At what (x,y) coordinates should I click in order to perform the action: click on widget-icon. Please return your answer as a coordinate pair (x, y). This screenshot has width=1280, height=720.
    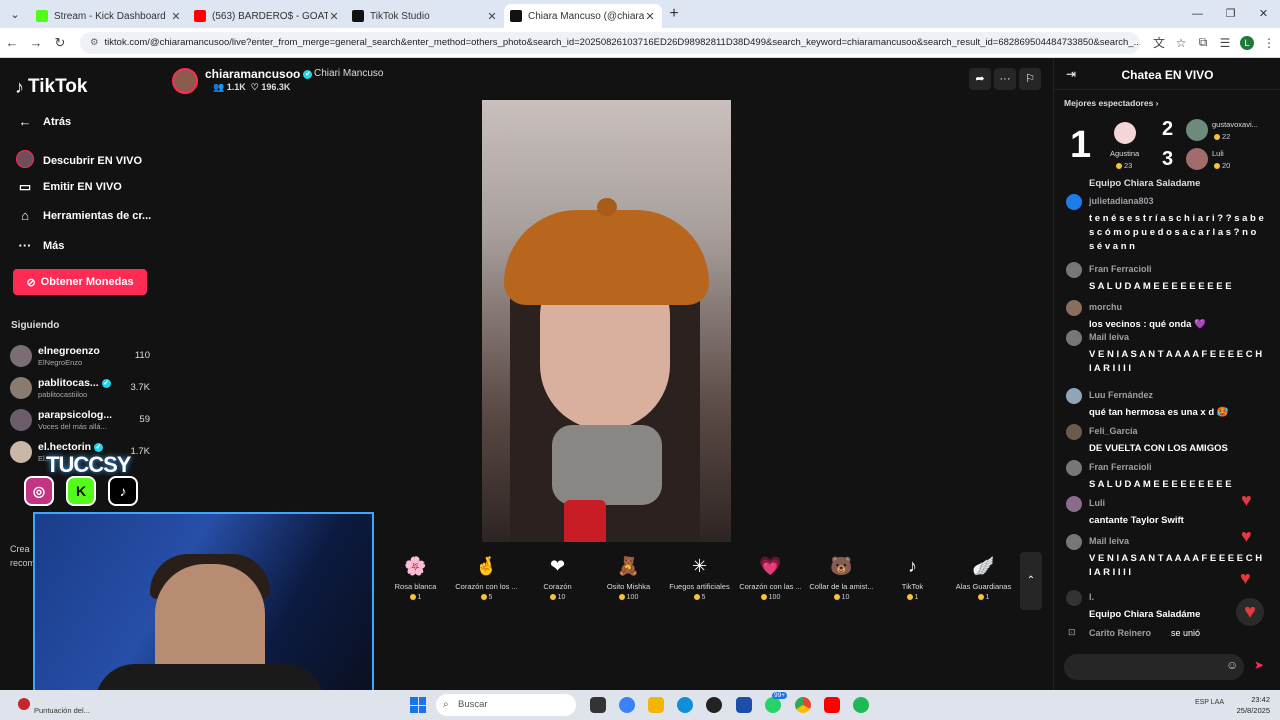
    Looking at the image, I should click on (24, 704).